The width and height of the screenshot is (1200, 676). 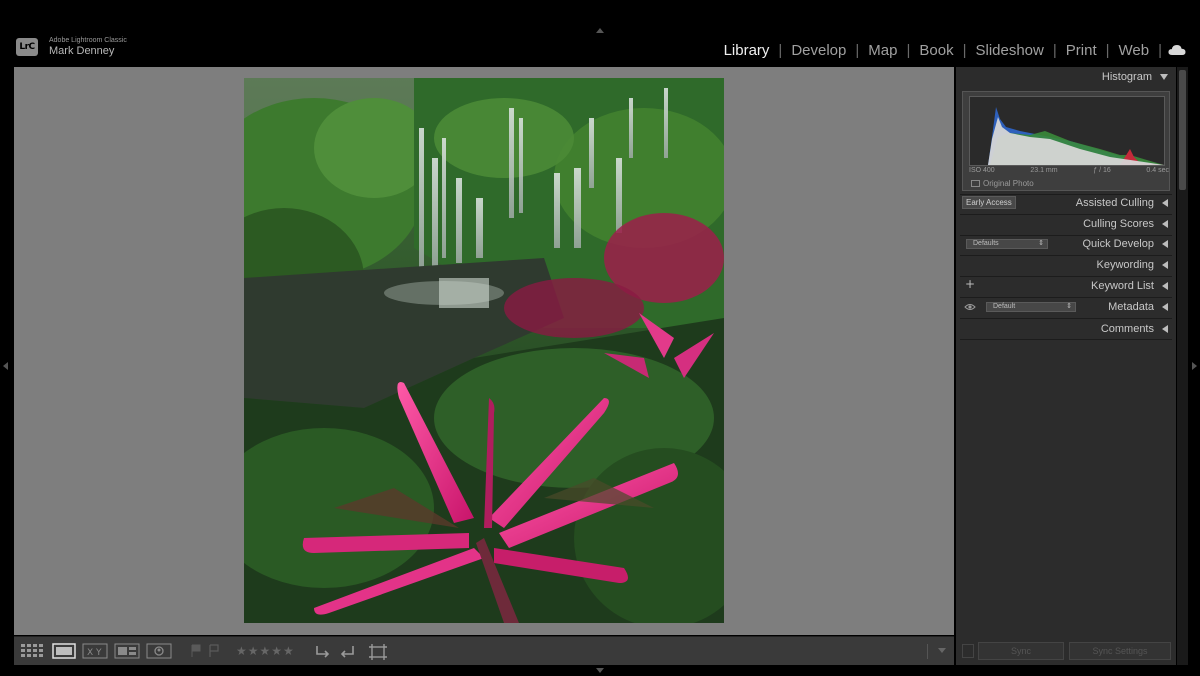 What do you see at coordinates (1177, 50) in the screenshot?
I see `cloud-icon` at bounding box center [1177, 50].